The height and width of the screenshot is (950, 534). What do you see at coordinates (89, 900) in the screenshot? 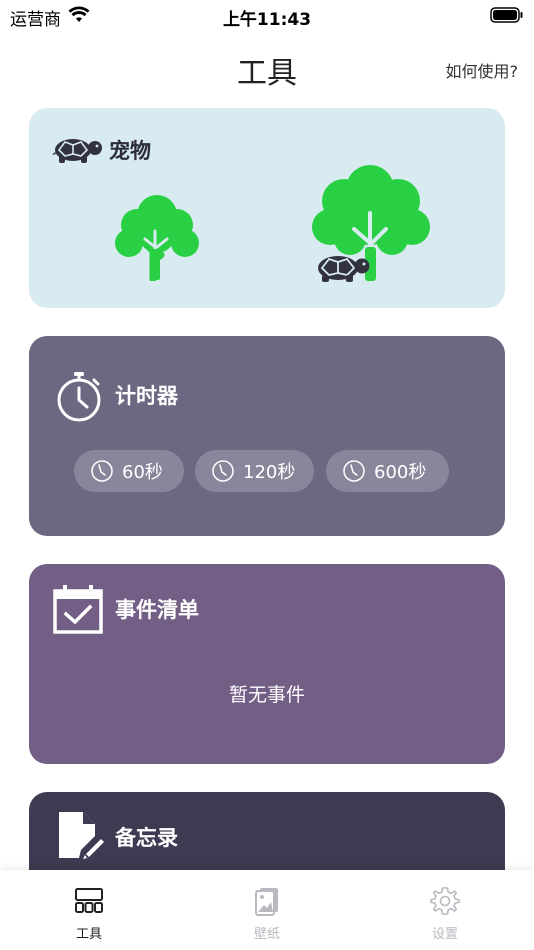
I see `grid-icon` at bounding box center [89, 900].